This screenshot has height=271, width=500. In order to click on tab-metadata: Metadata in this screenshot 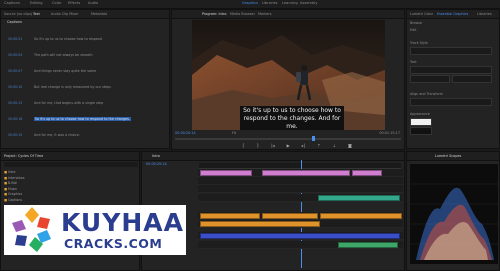, I will do `click(99, 14)`.